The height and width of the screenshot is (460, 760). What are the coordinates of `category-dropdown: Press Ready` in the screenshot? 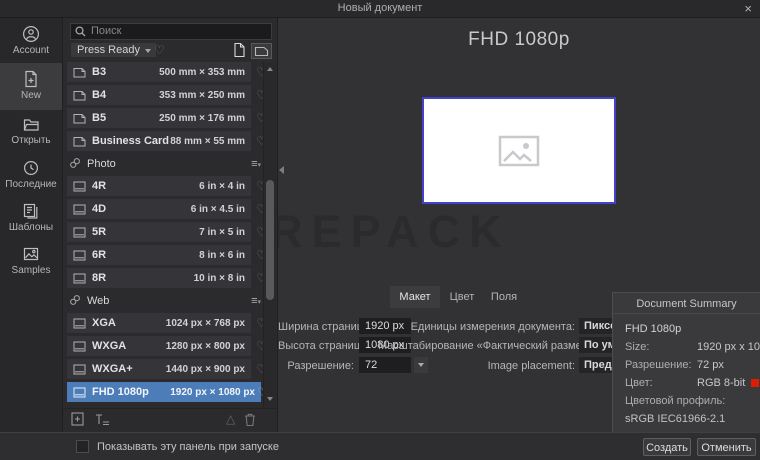 It's located at (113, 50).